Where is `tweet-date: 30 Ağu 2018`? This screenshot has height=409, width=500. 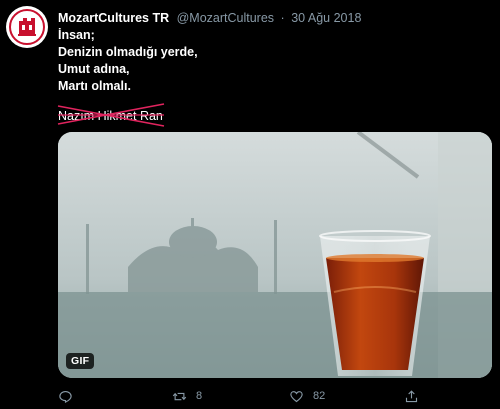 tweet-date: 30 Ağu 2018 is located at coordinates (326, 18).